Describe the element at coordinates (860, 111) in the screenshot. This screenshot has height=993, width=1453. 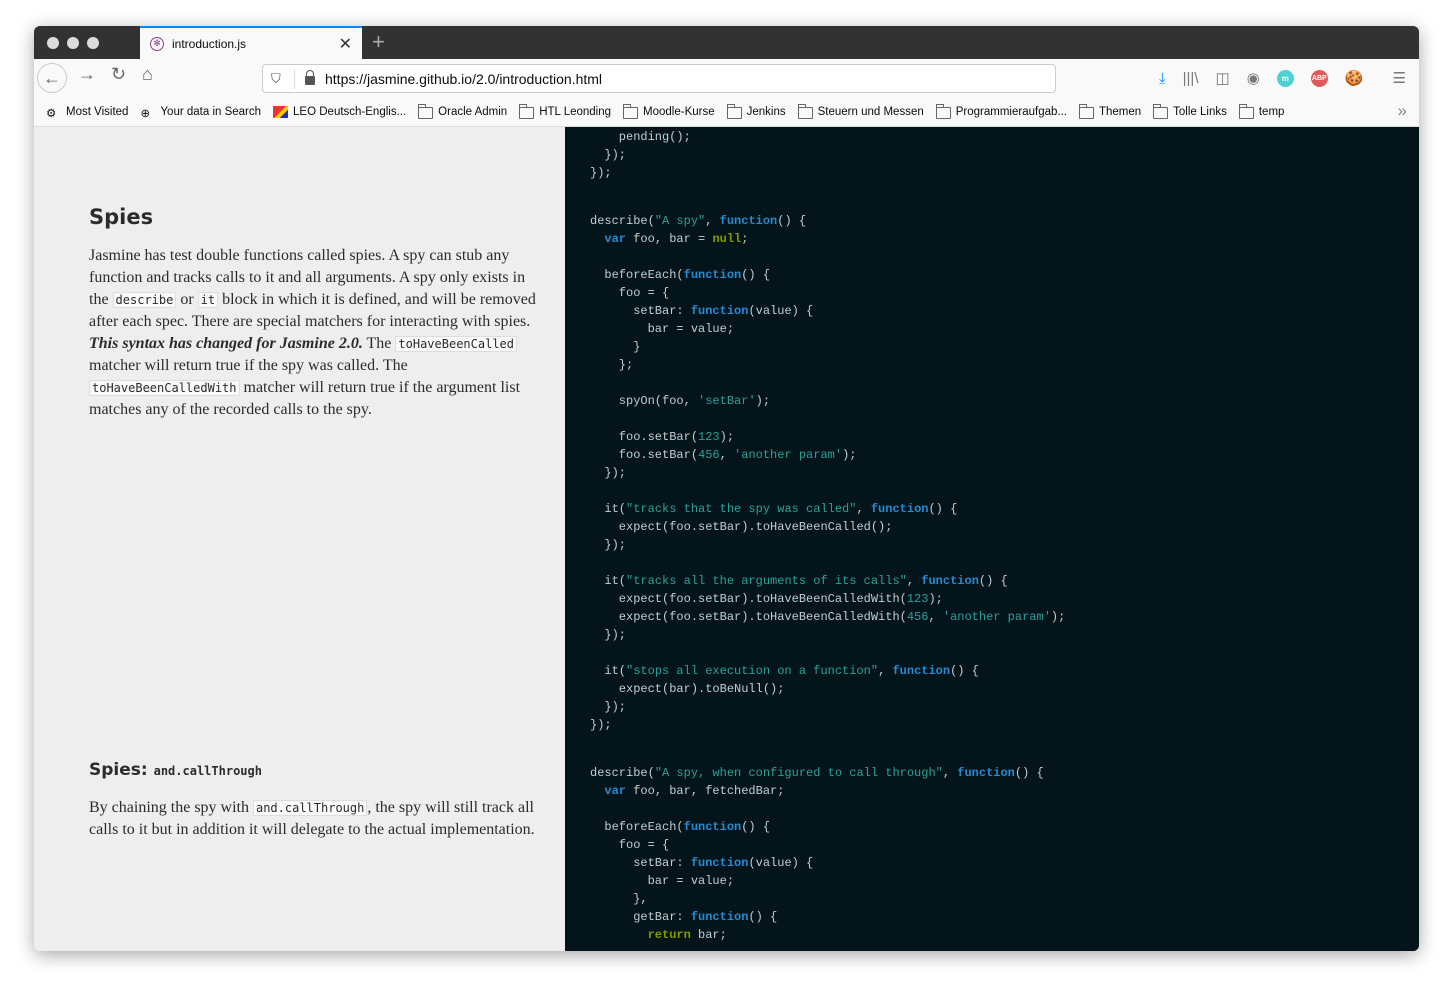
I see `bookmark-item: Steuern und Messen` at that location.